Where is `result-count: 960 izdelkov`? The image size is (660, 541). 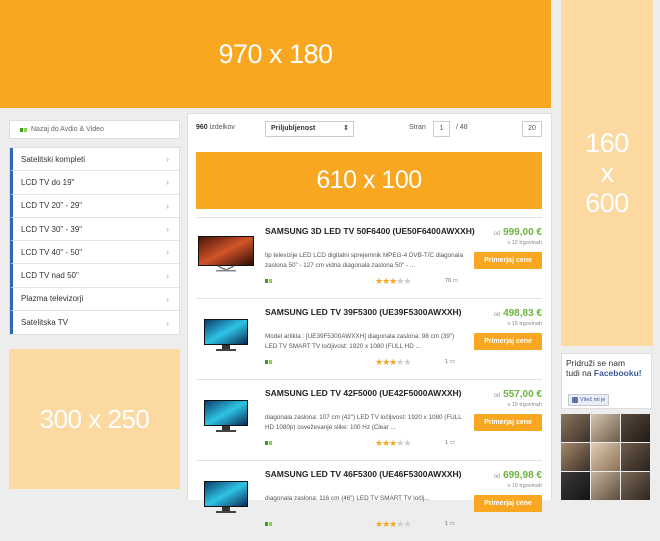
result-count: 960 izdelkov is located at coordinates (215, 127).